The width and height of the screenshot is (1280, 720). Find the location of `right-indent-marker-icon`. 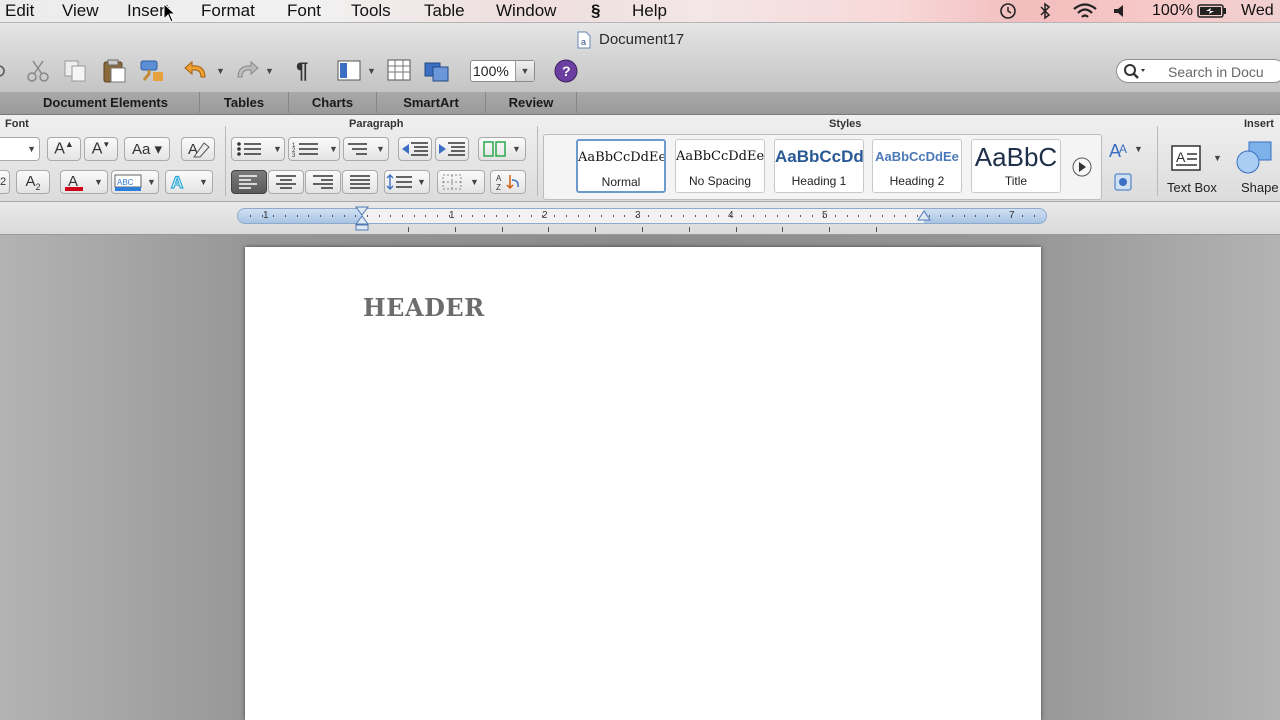

right-indent-marker-icon is located at coordinates (924, 217).